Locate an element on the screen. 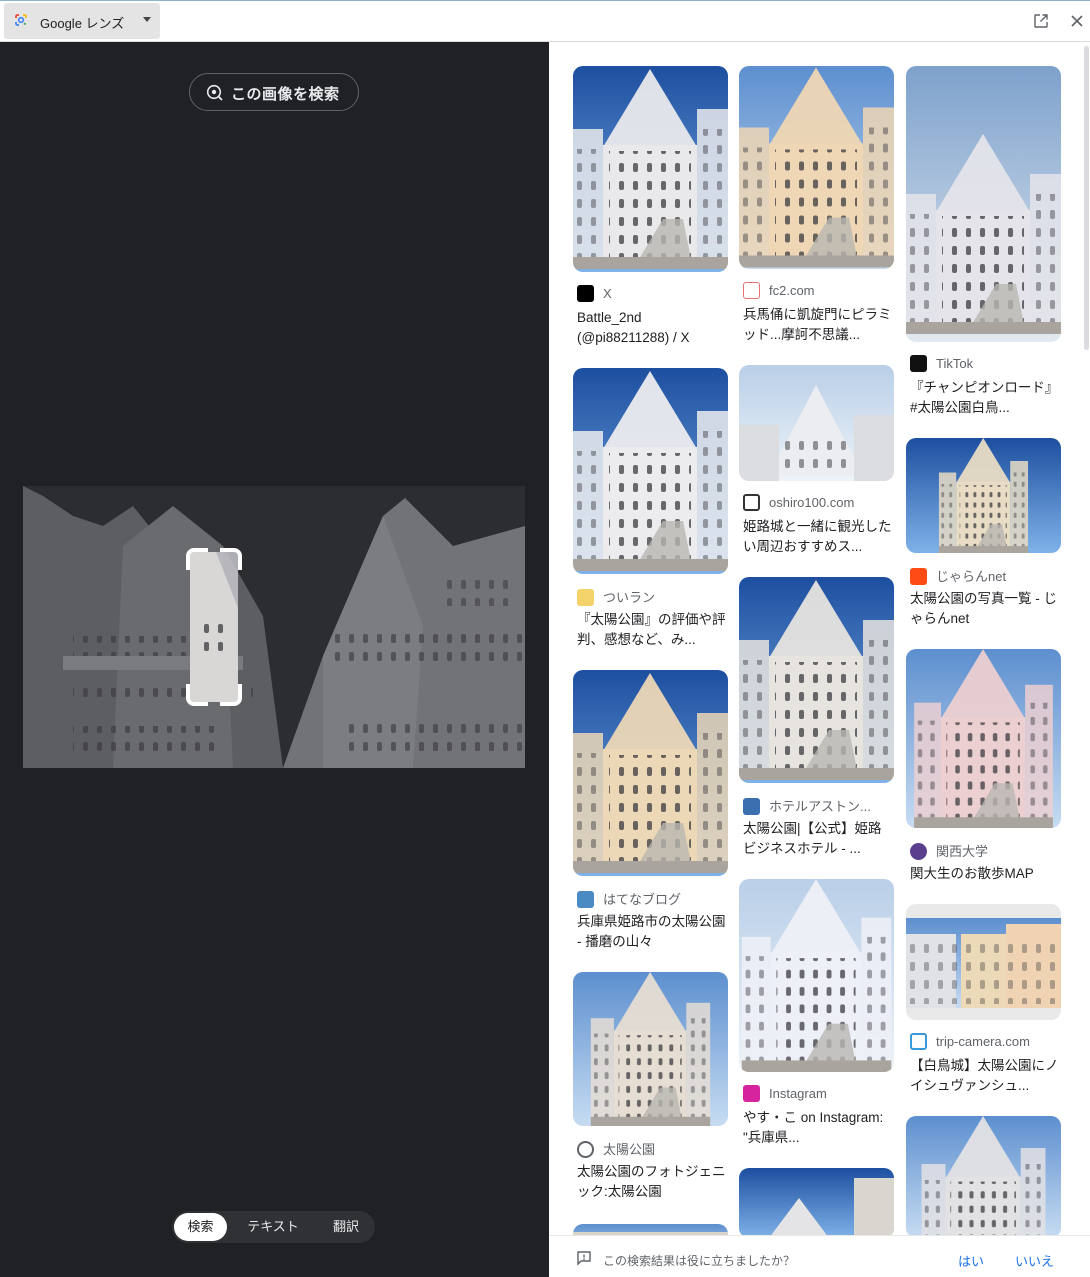 The image size is (1090, 1277). jalan-icon is located at coordinates (918, 576).